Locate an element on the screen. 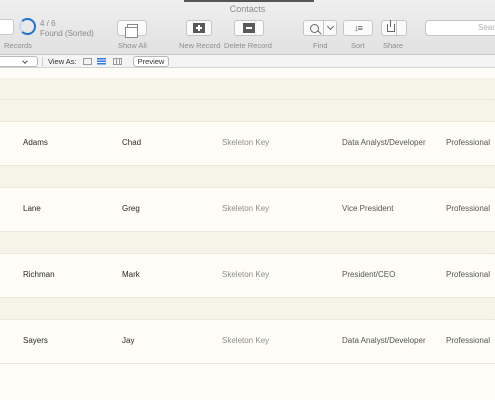  job-title: Vice President is located at coordinates (367, 208).